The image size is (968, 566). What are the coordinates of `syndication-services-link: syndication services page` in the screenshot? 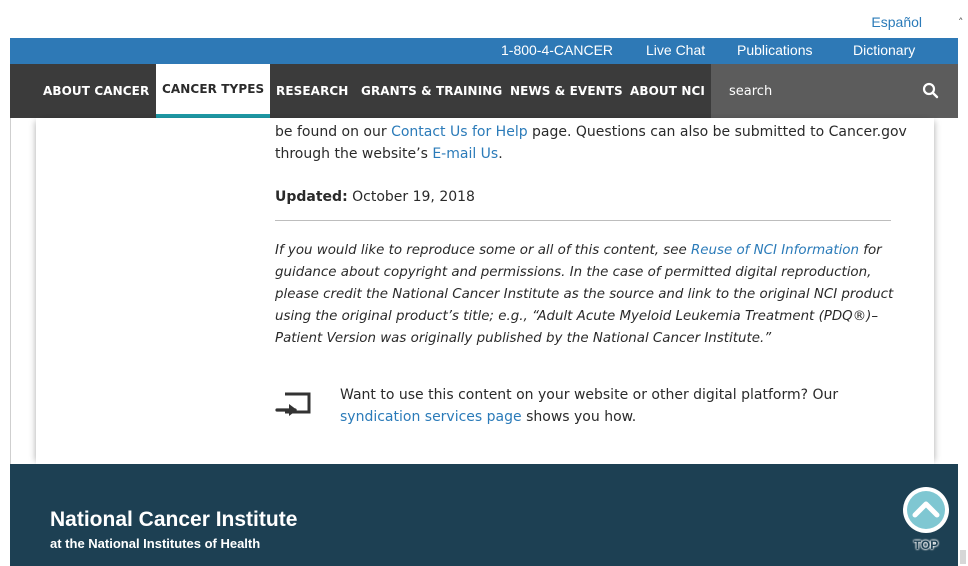 It's located at (431, 417).